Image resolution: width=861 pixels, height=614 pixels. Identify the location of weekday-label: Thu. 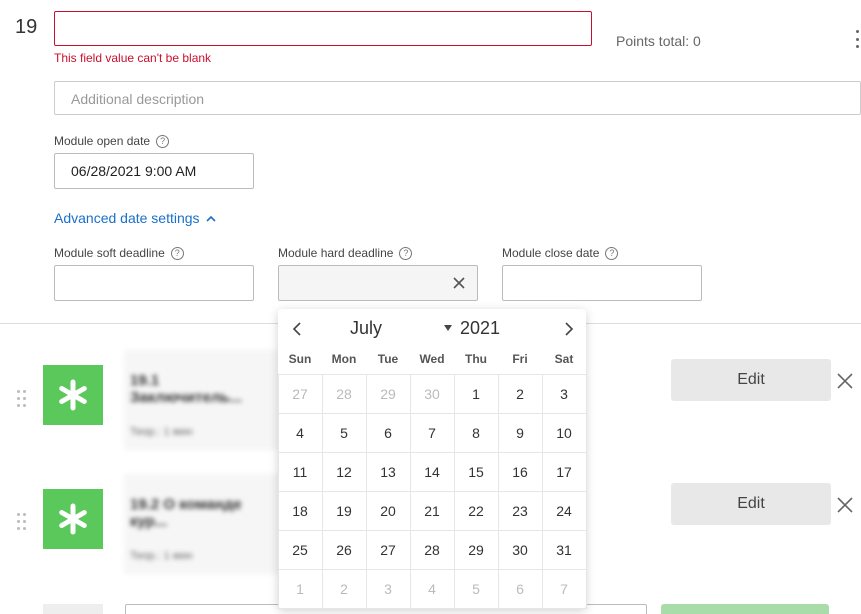
(476, 359).